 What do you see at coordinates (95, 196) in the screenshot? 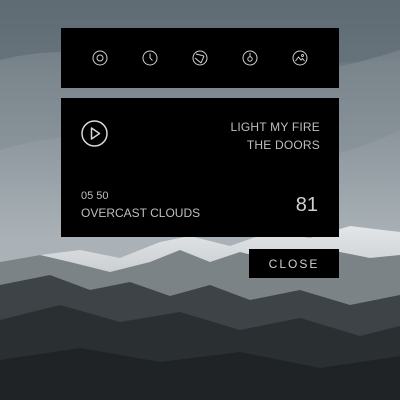
I see `current-time: 05 50` at bounding box center [95, 196].